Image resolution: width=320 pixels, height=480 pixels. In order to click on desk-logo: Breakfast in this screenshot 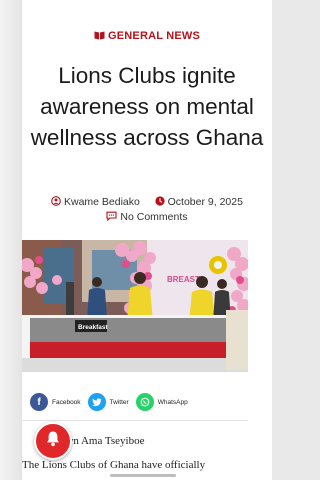, I will do `click(93, 327)`.